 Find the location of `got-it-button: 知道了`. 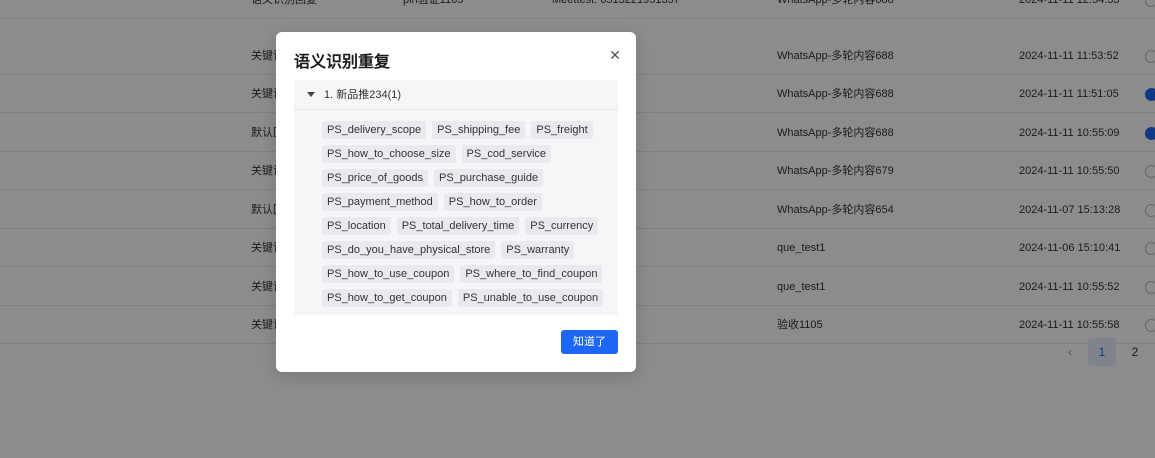

got-it-button: 知道了 is located at coordinates (589, 342).